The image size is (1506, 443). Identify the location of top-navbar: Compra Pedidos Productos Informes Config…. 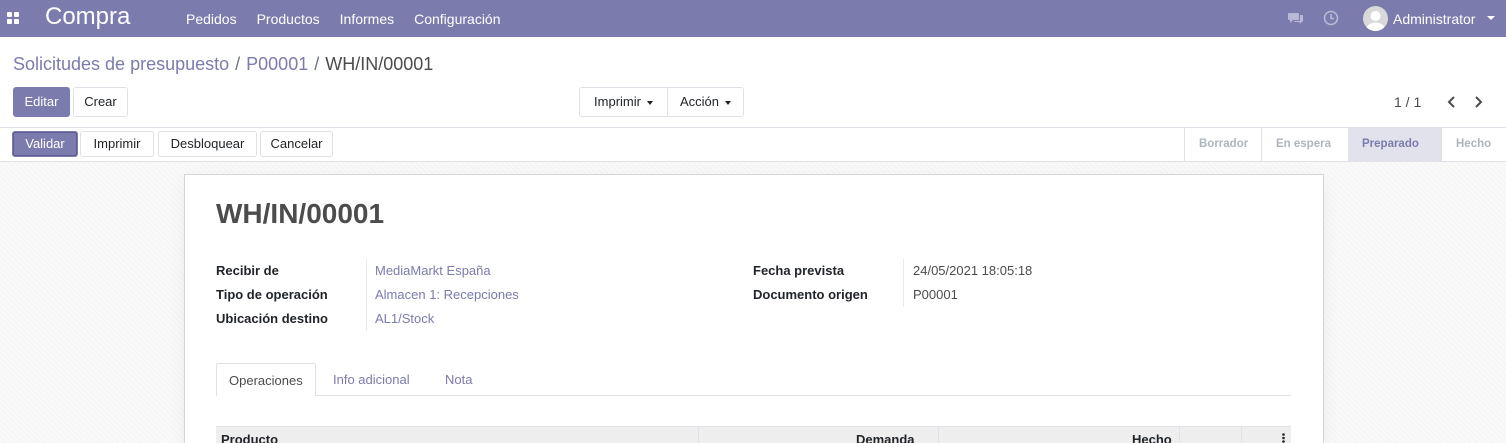
(753, 18).